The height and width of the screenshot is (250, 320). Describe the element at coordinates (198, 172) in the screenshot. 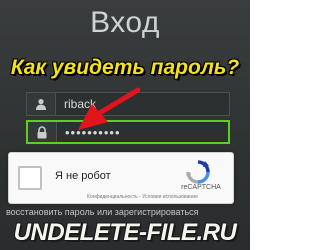

I see `recaptcha-logo-icon` at that location.